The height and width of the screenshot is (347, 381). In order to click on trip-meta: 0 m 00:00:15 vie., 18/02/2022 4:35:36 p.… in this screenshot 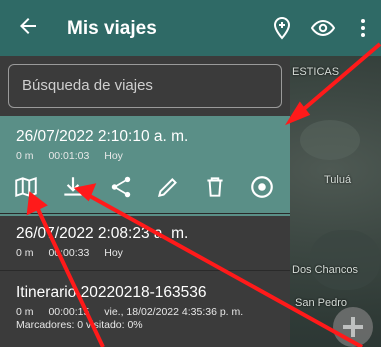, I will do `click(135, 312)`.